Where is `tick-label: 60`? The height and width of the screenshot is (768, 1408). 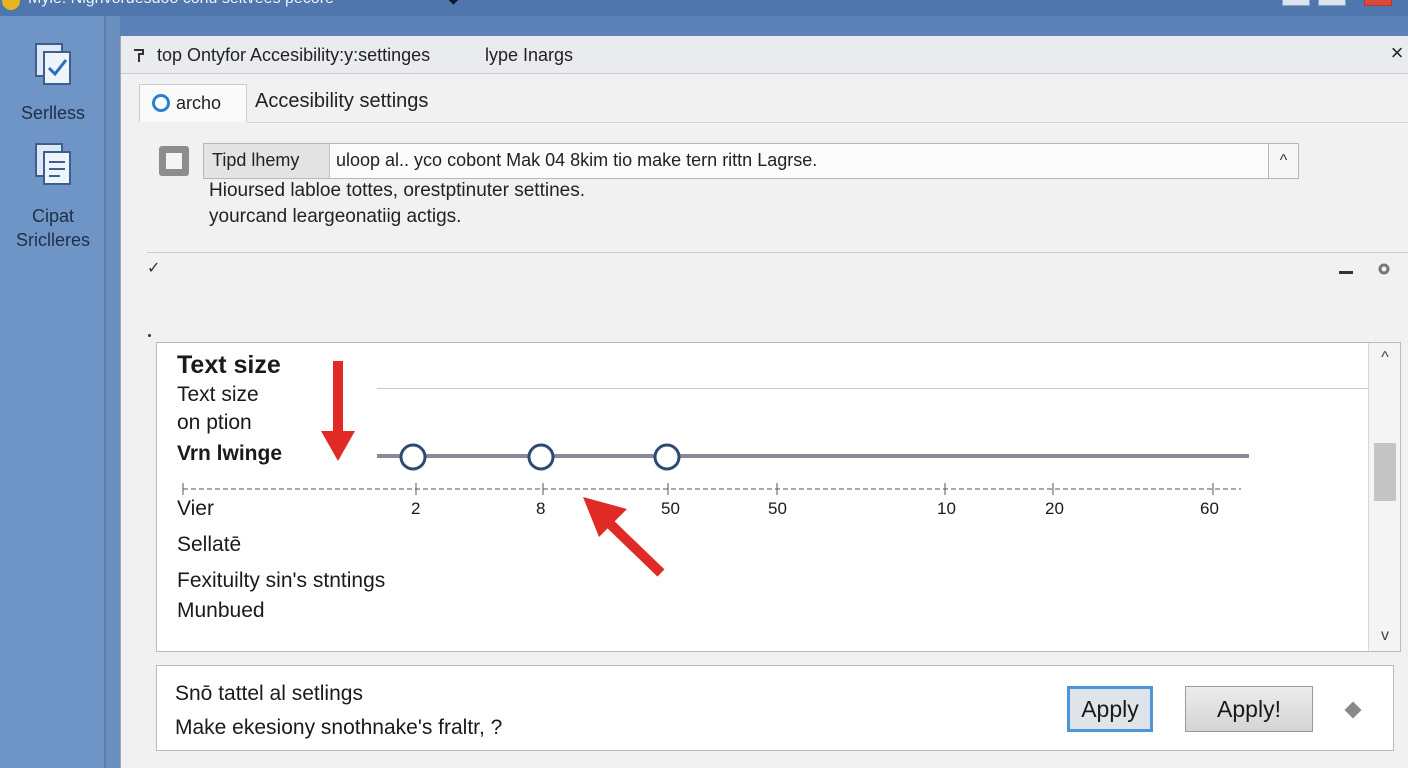 tick-label: 60 is located at coordinates (1209, 508).